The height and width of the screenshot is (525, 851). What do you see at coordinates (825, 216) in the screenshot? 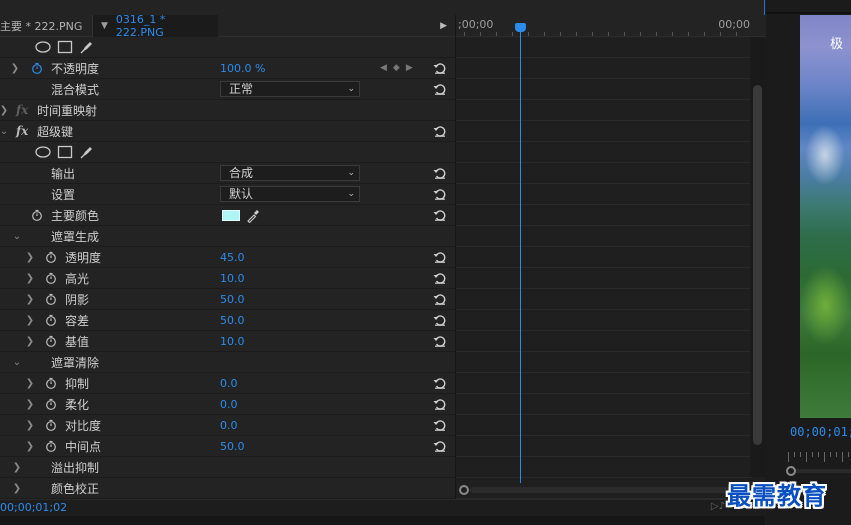
I see `program-preview-frame: 极` at bounding box center [825, 216].